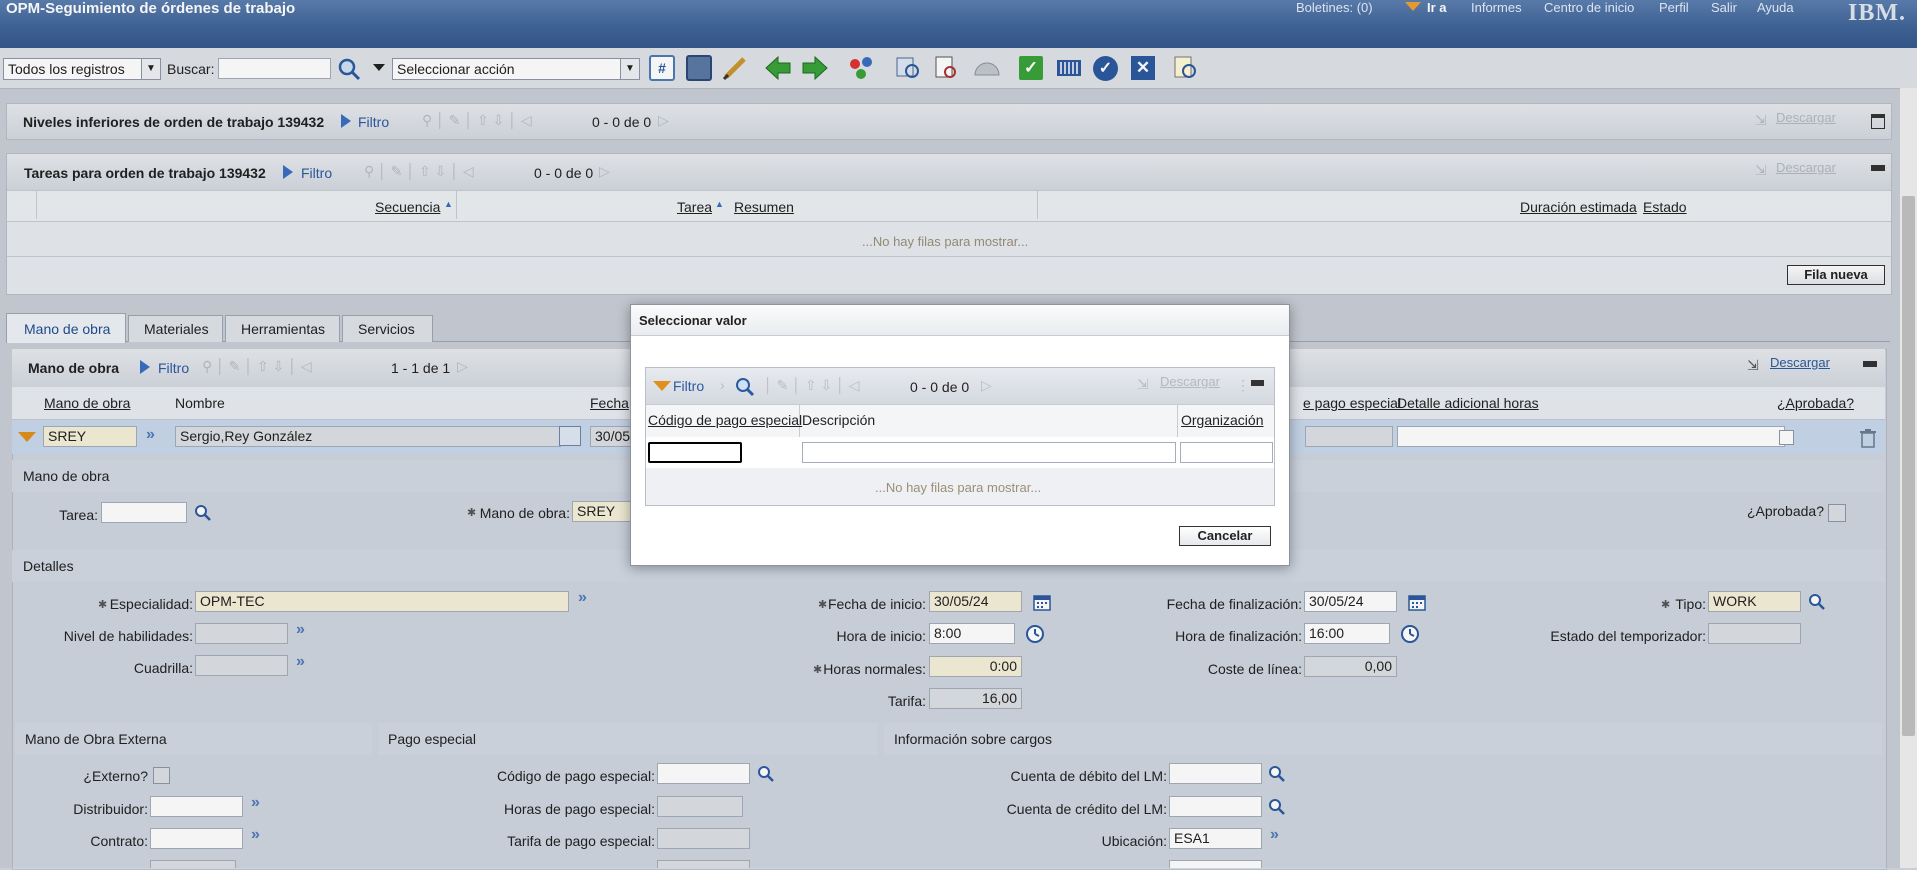 The image size is (1917, 870). I want to click on search-icon, so click(745, 387).